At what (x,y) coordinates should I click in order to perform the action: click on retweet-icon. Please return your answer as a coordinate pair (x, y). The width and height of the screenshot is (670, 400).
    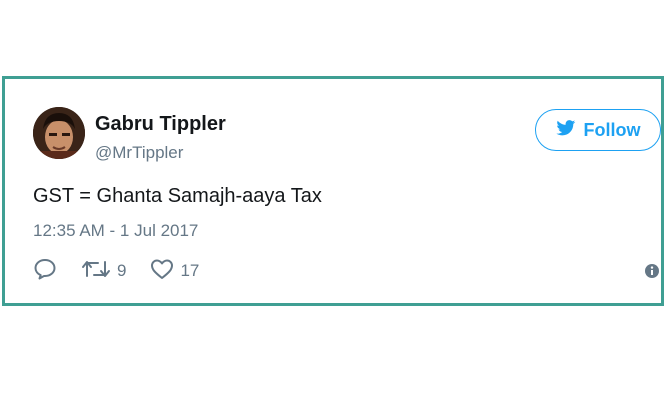
    Looking at the image, I should click on (96, 271).